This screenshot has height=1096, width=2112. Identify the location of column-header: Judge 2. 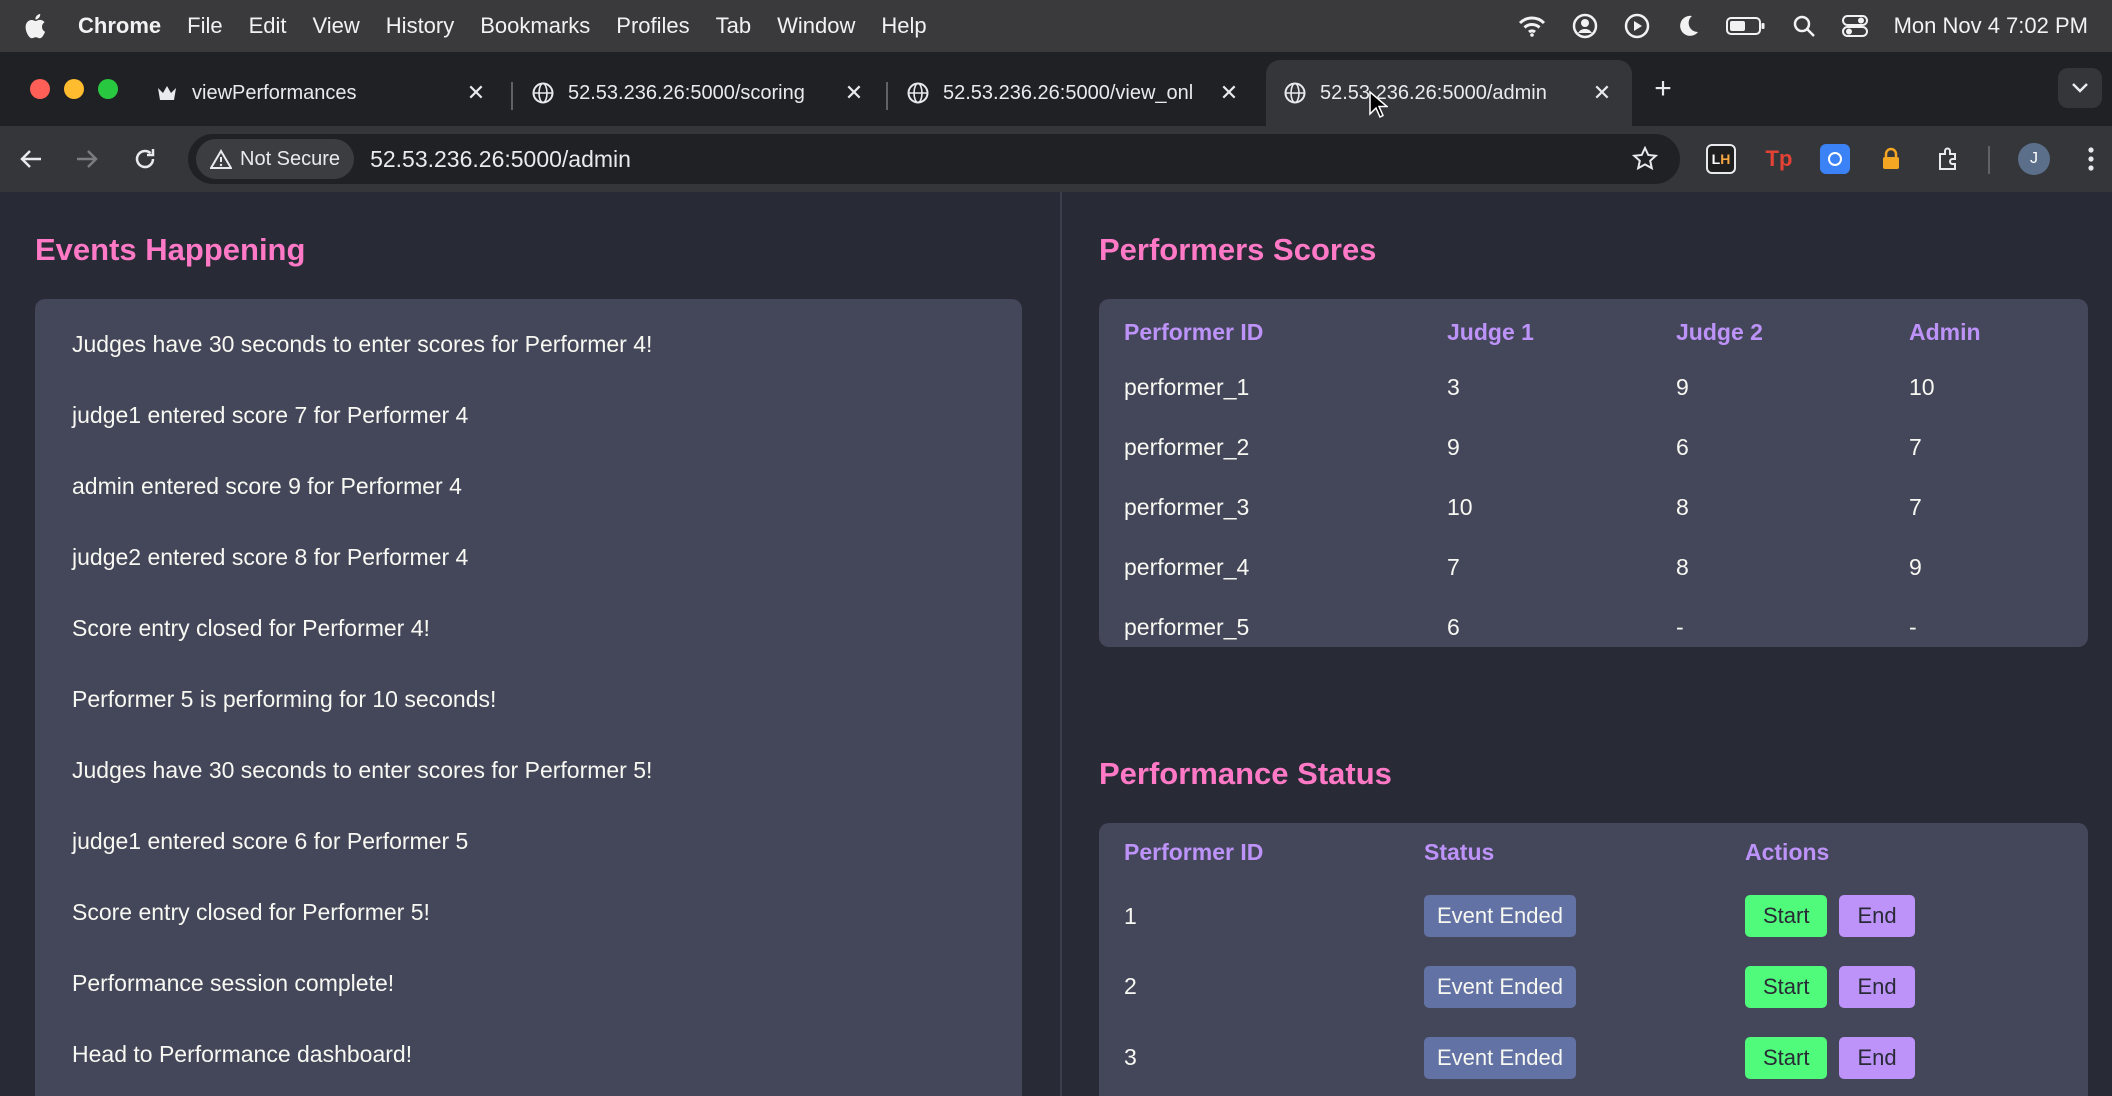
(1719, 331).